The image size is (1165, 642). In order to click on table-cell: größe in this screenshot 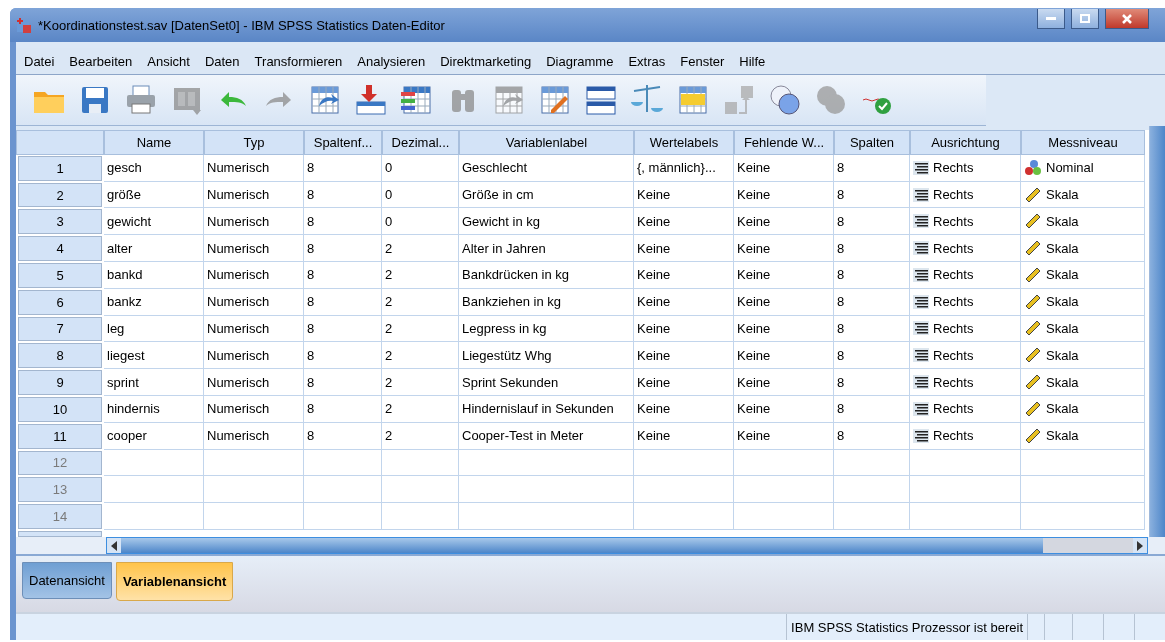, I will do `click(154, 195)`.